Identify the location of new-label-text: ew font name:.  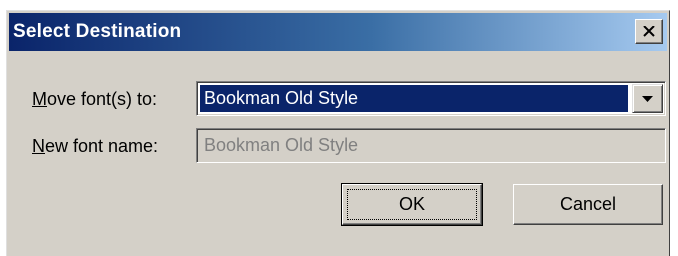
(102, 146).